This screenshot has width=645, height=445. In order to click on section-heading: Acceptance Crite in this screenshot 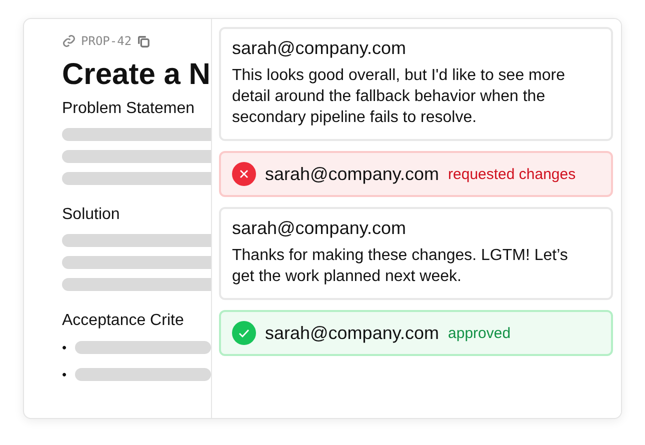, I will do `click(123, 321)`.